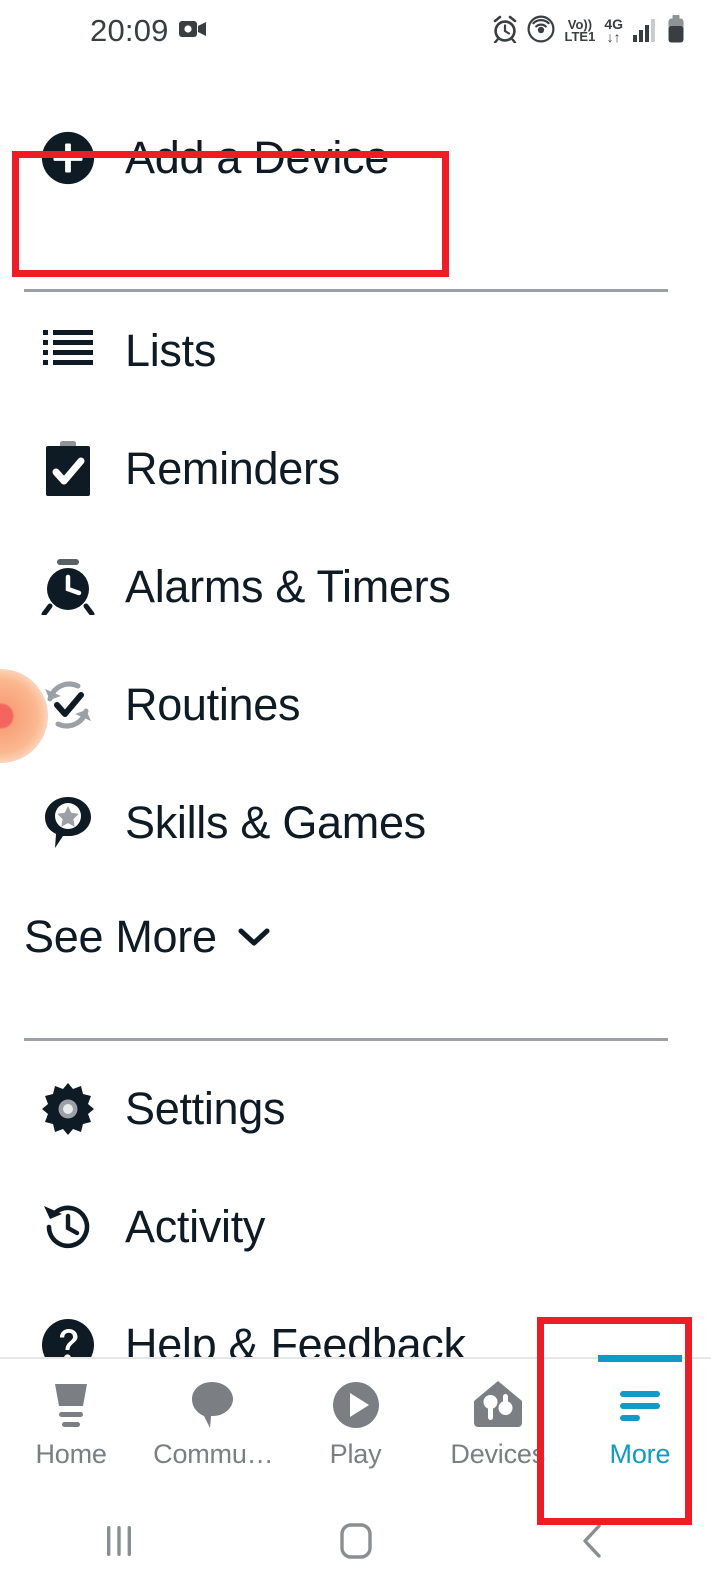 The width and height of the screenshot is (711, 1587). I want to click on menu-item-activity: Activity, so click(355, 1227).